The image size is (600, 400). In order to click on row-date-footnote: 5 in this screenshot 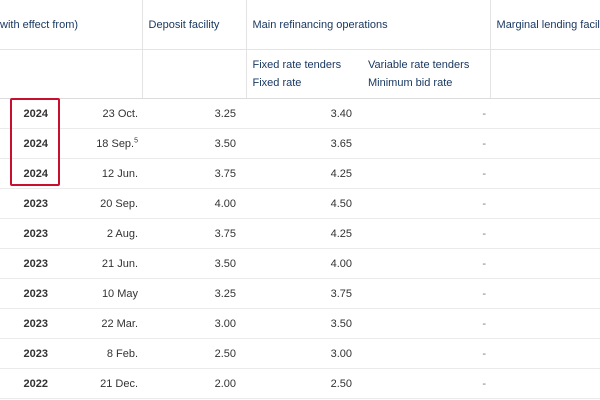, I will do `click(136, 140)`.